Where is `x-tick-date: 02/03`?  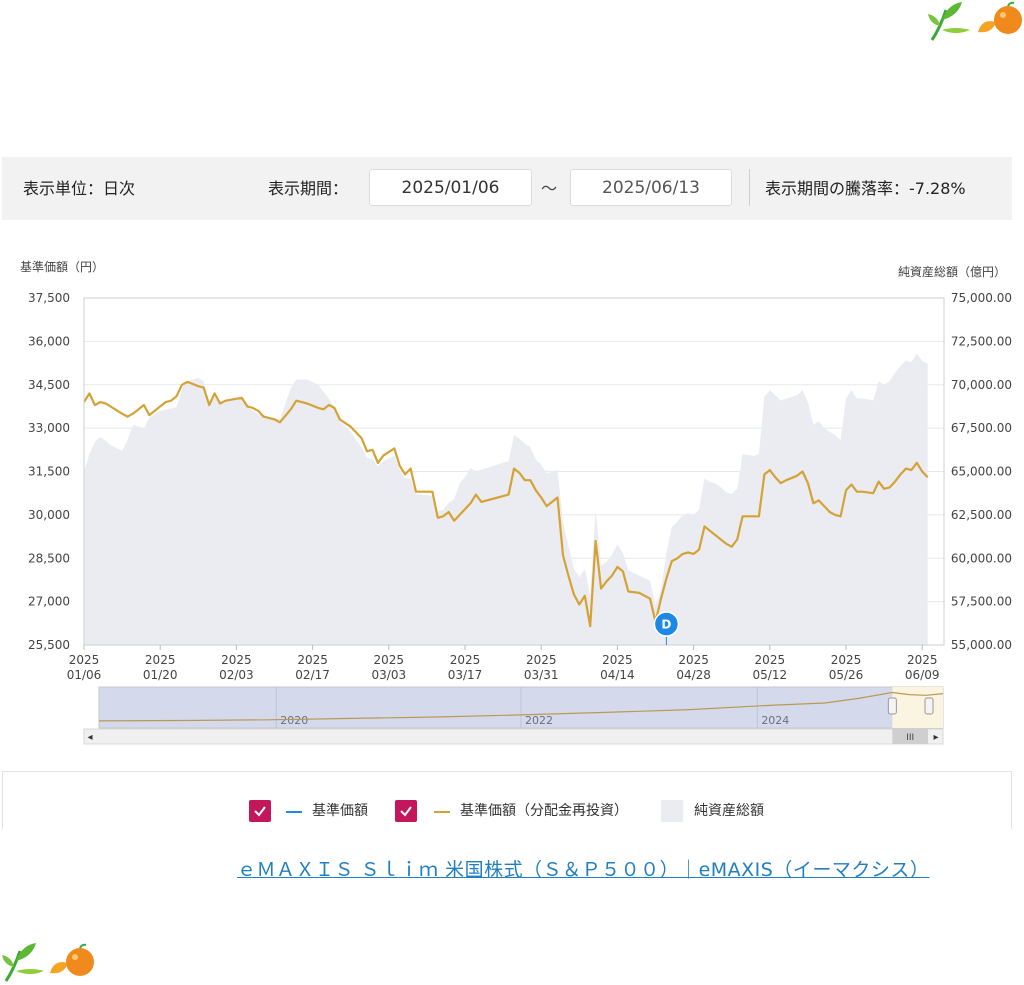 x-tick-date: 02/03 is located at coordinates (236, 675).